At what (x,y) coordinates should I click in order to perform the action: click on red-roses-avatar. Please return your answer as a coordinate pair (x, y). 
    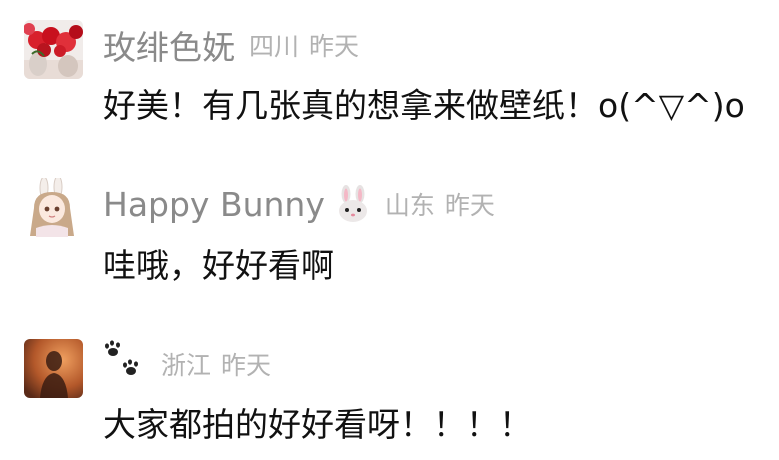
    Looking at the image, I should click on (53, 49).